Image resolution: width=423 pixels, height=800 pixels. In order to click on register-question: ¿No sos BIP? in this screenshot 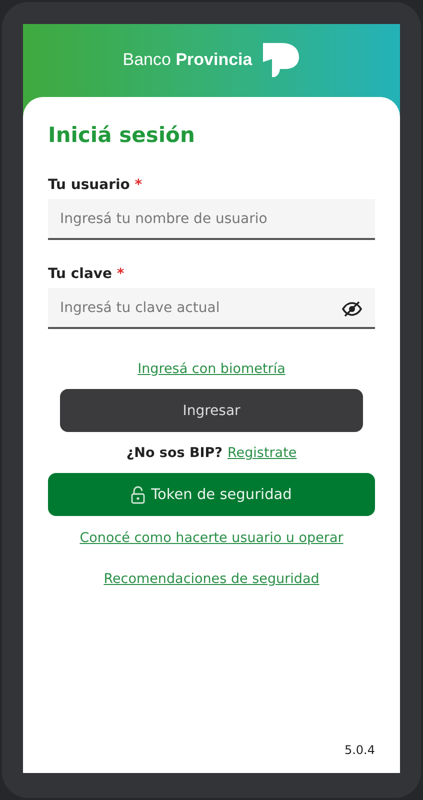, I will do `click(174, 453)`.